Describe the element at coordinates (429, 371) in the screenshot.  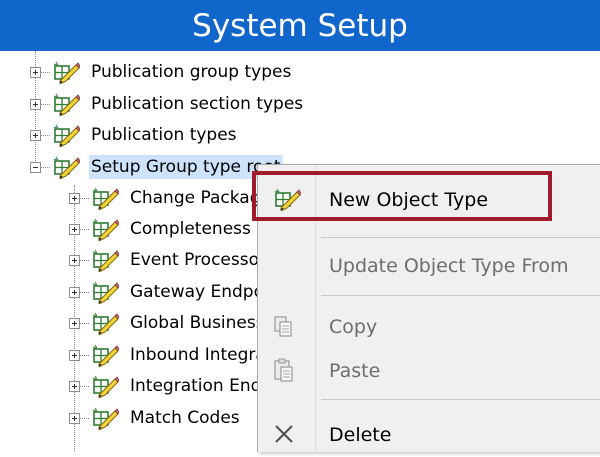
I see `menu-item-paste: Paste` at that location.